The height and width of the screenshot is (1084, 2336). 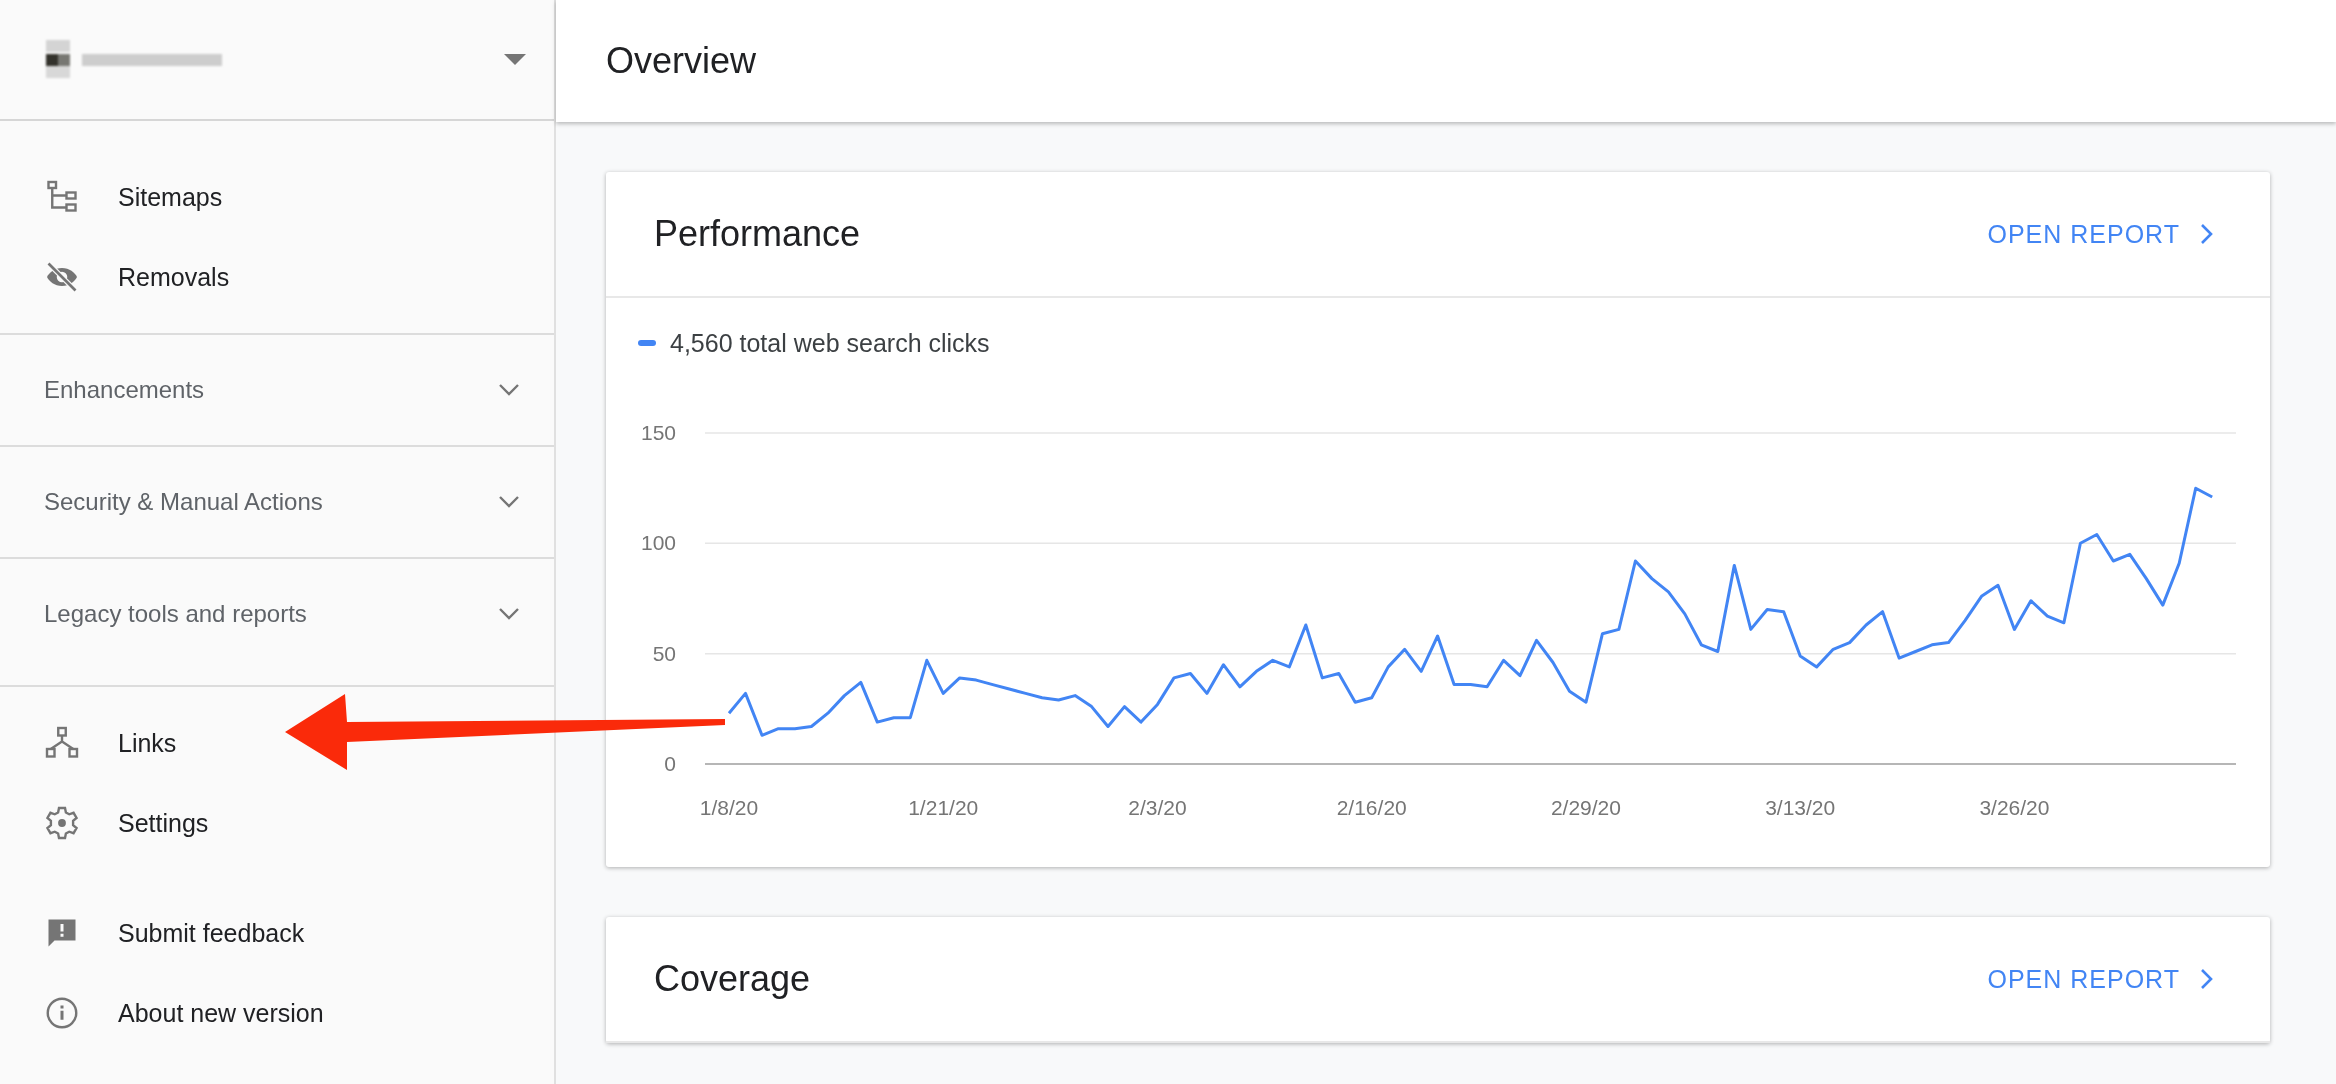 What do you see at coordinates (670, 763) in the screenshot?
I see `y-axis-label: 0` at bounding box center [670, 763].